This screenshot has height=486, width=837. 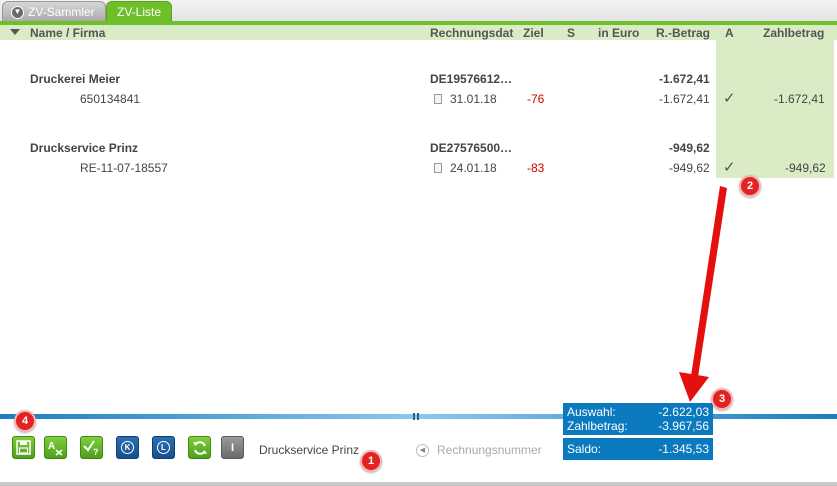 I want to click on annotation-badge: 4, so click(x=25, y=421).